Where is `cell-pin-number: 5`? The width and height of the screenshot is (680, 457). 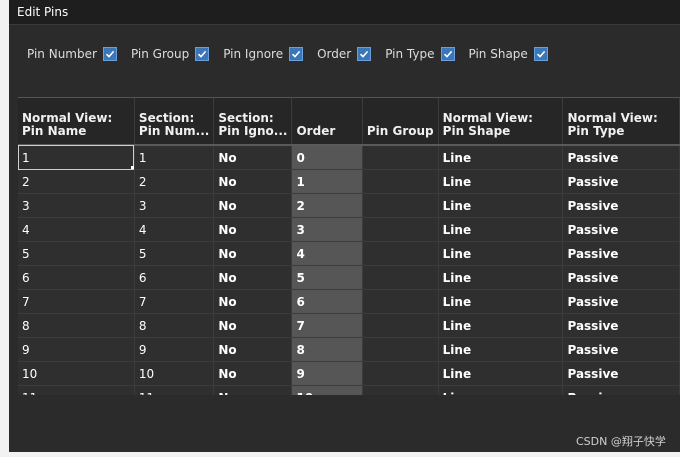
cell-pin-number: 5 is located at coordinates (174, 253).